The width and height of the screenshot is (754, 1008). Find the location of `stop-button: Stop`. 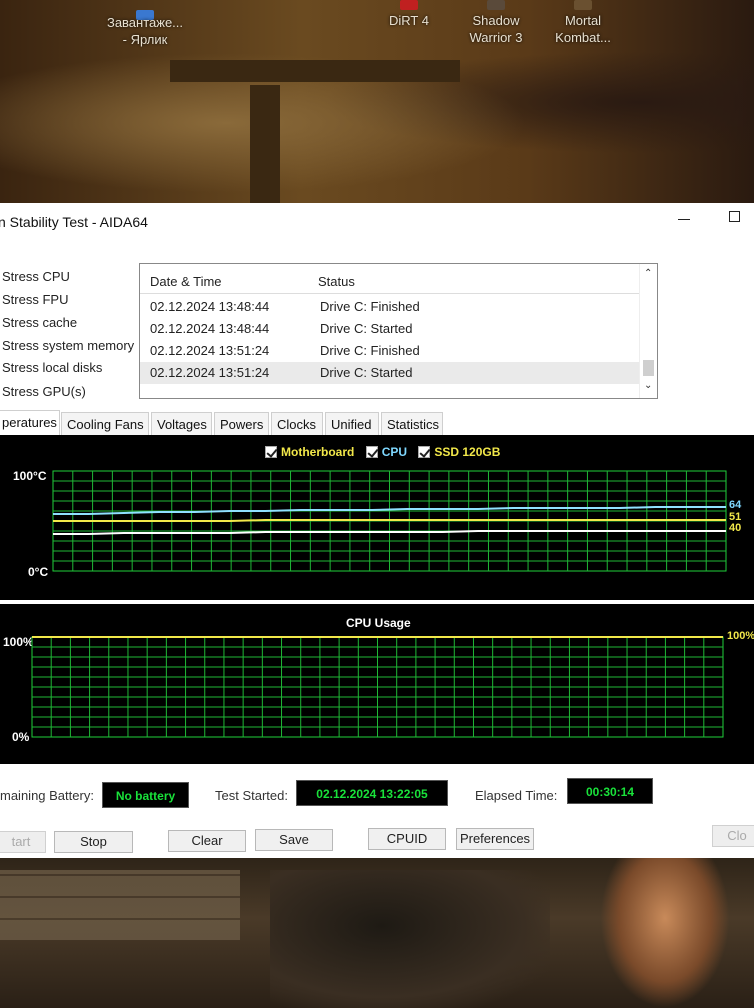

stop-button: Stop is located at coordinates (93, 842).